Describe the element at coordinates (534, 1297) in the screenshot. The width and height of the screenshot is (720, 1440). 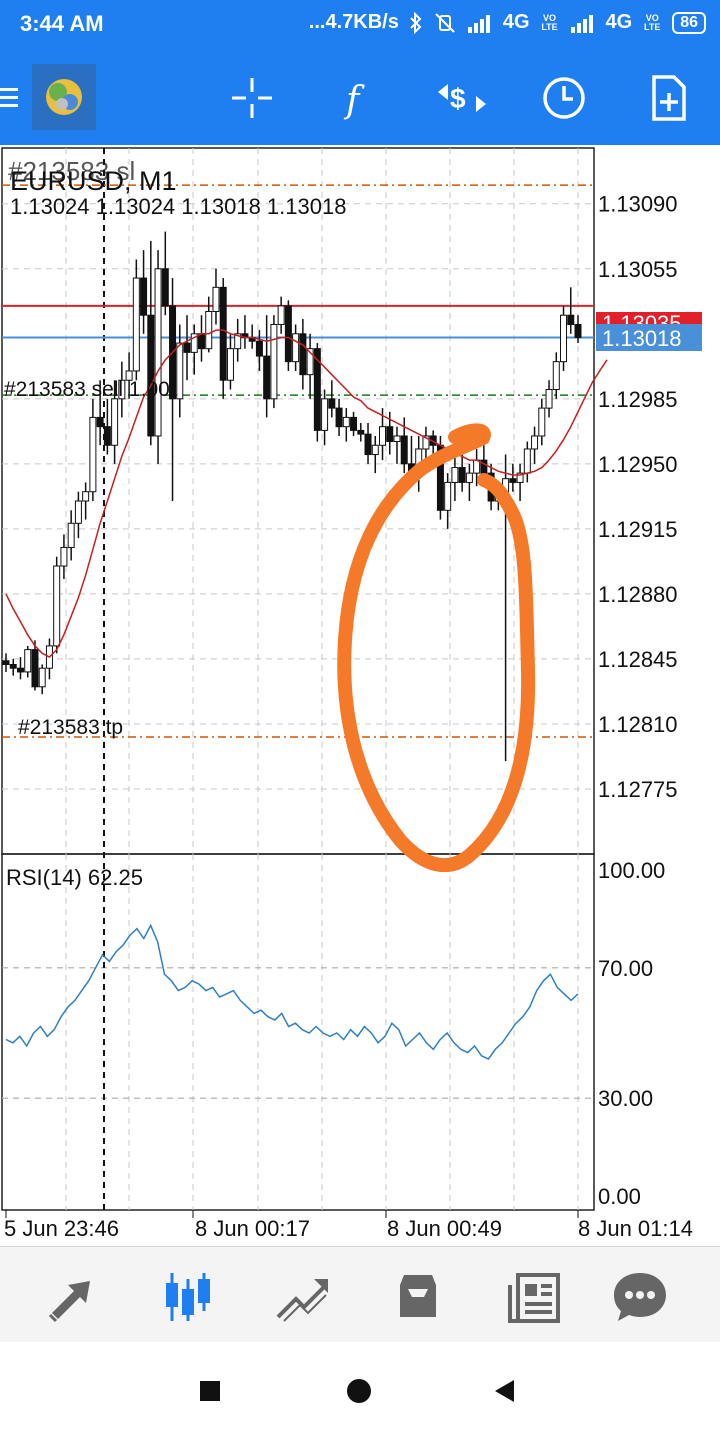
I see `news-icon` at that location.